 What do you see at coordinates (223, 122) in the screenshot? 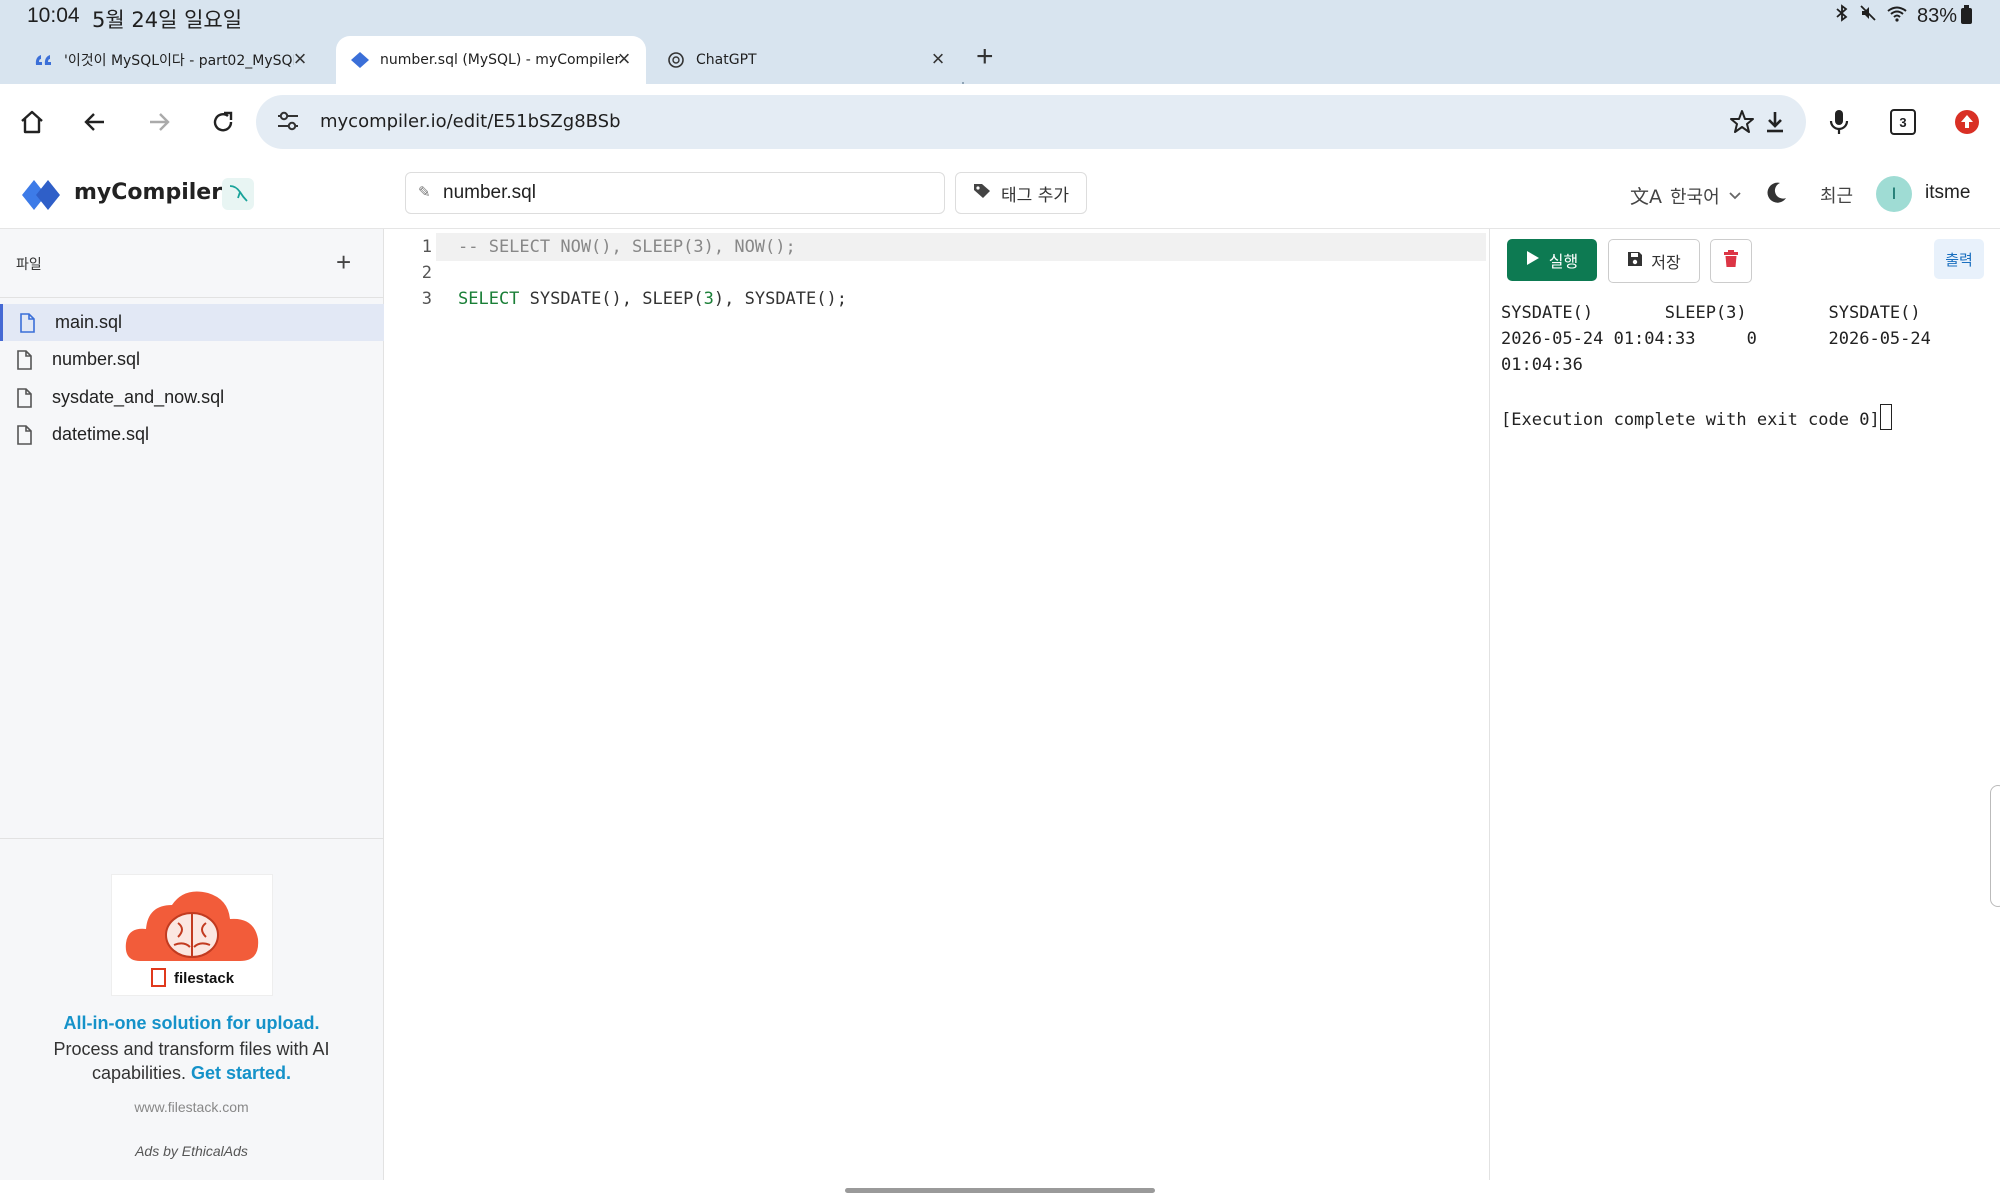
I see `reload-button` at bounding box center [223, 122].